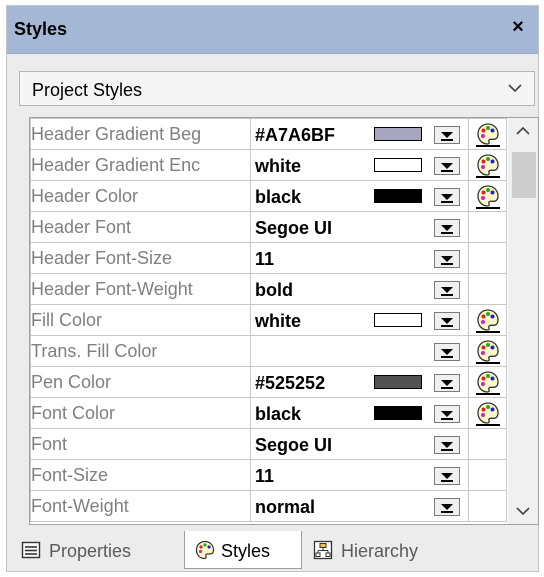  I want to click on panel-title: Styles, so click(41, 29).